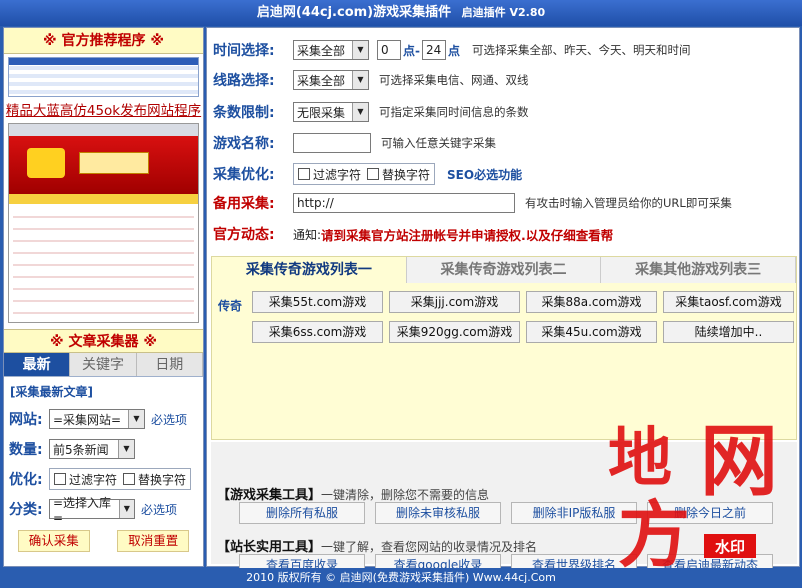 This screenshot has width=802, height=588. I want to click on article-buttons: 确认采集 取消重置, so click(103, 541).